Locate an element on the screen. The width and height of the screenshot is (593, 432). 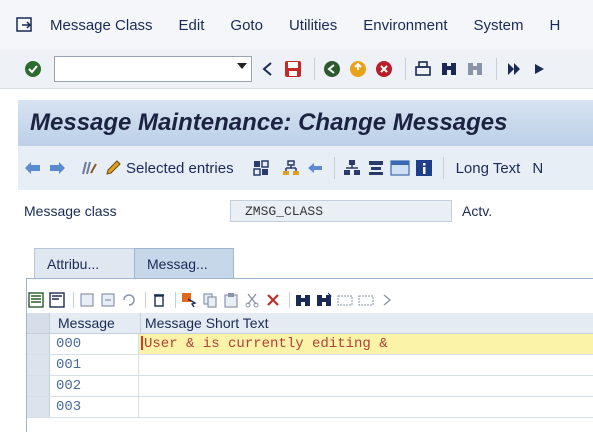
chevron-right-icon is located at coordinates (387, 300).